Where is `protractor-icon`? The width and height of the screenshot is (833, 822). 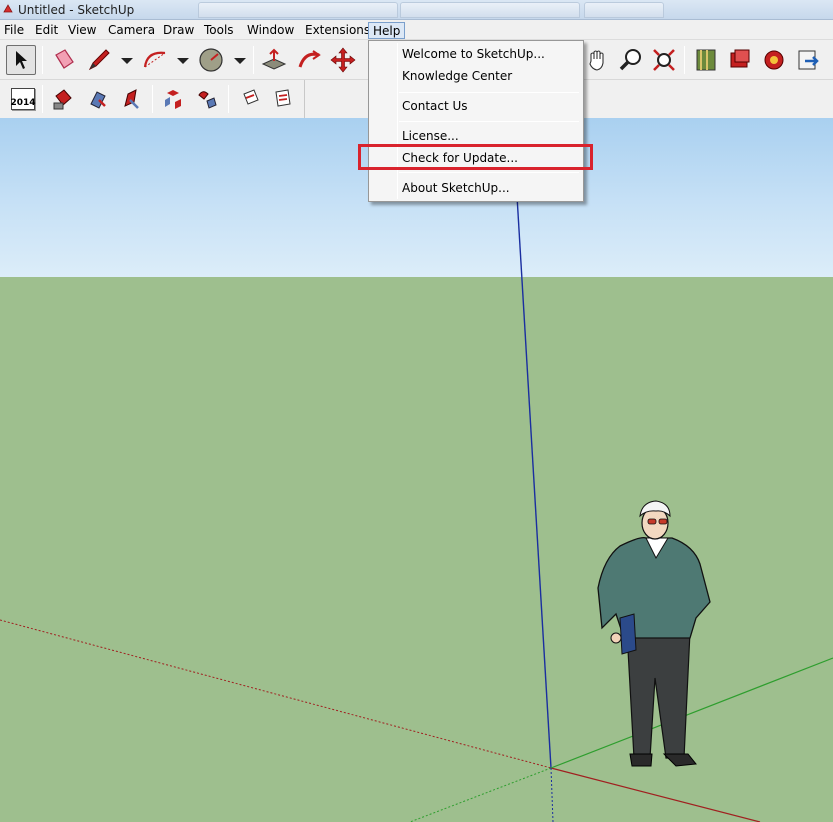
protractor-icon is located at coordinates (211, 60).